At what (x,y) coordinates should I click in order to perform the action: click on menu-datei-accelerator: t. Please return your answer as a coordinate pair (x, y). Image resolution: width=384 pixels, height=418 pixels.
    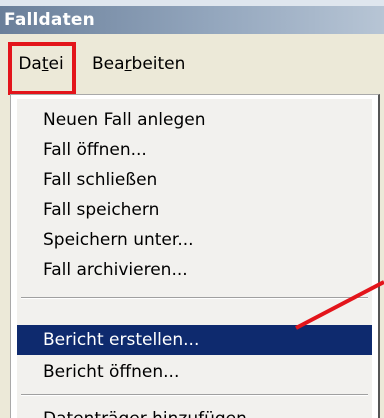
    Looking at the image, I should click on (45, 64).